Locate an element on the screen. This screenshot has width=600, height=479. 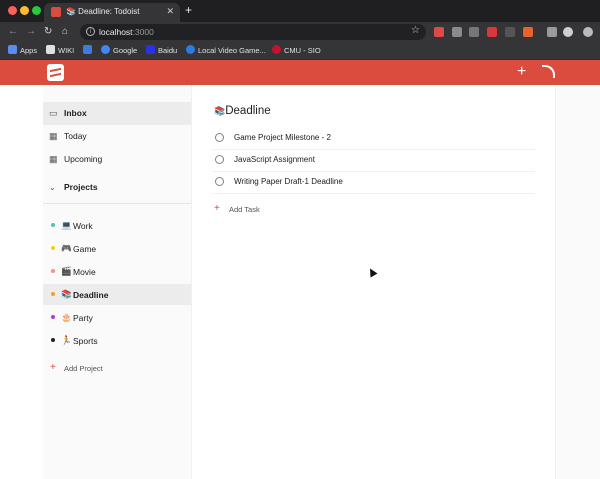
url-text: localhost:3000 is located at coordinates (126, 32).